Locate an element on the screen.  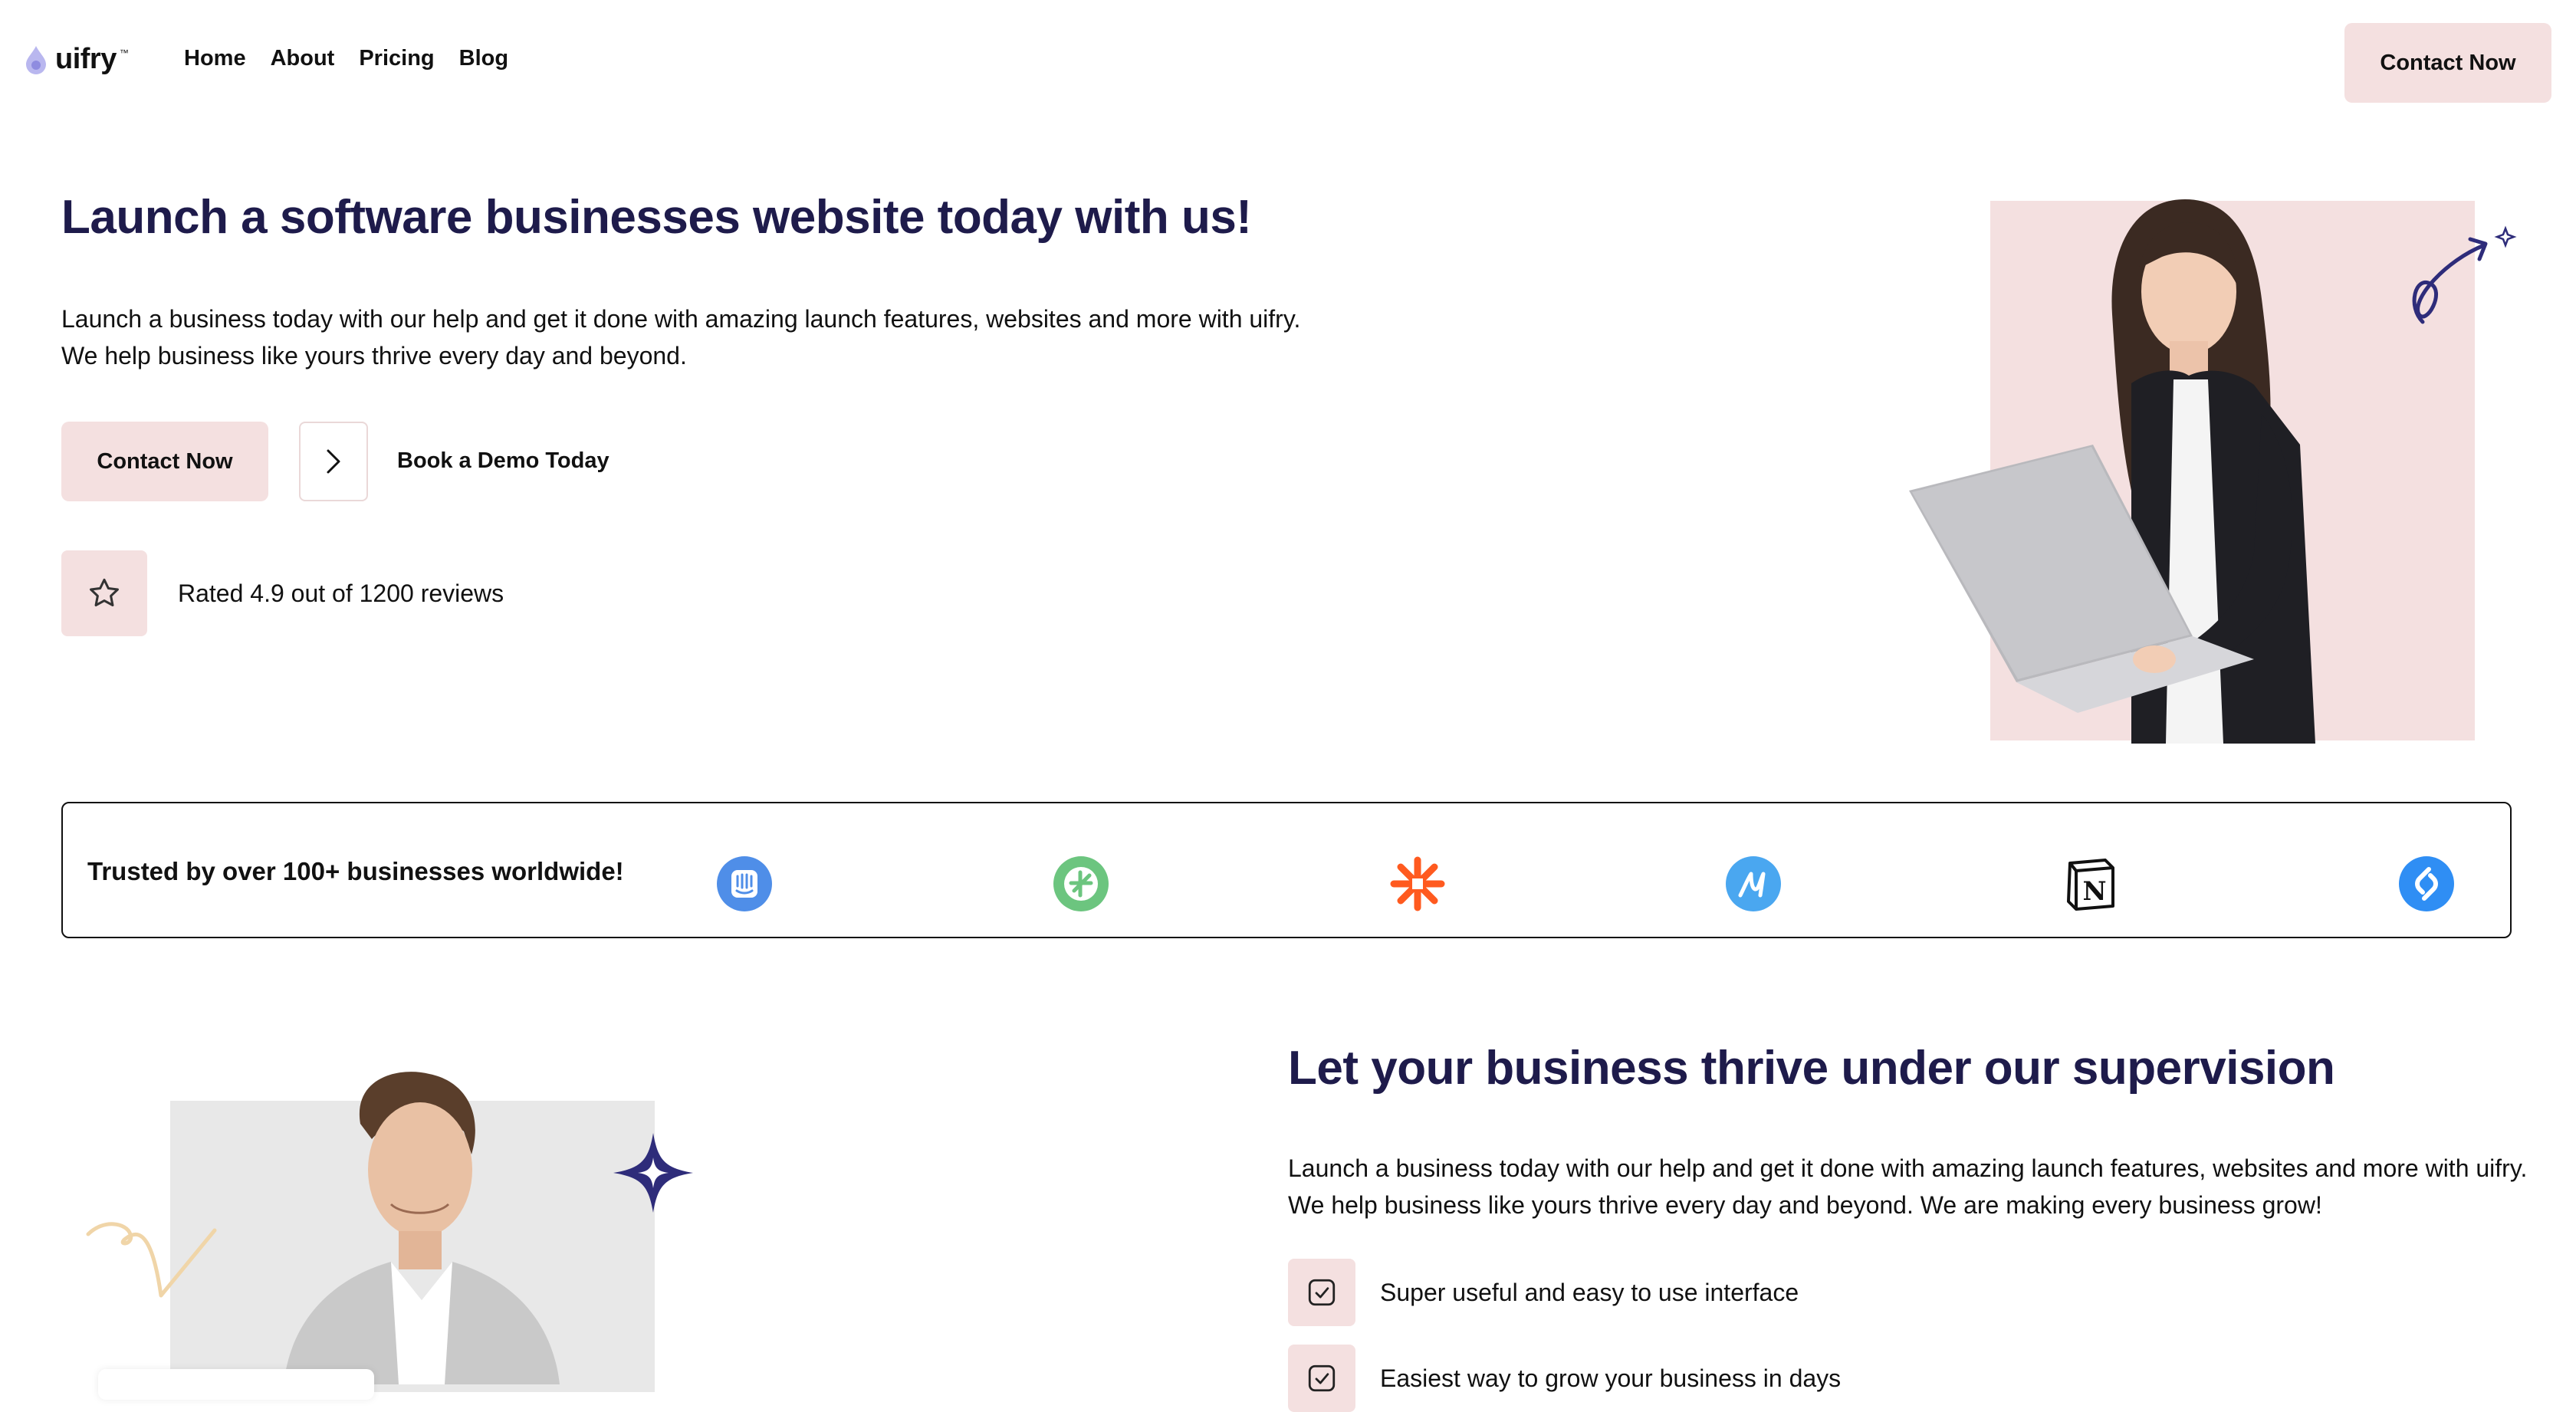
logo: uifry ™ is located at coordinates (76, 59).